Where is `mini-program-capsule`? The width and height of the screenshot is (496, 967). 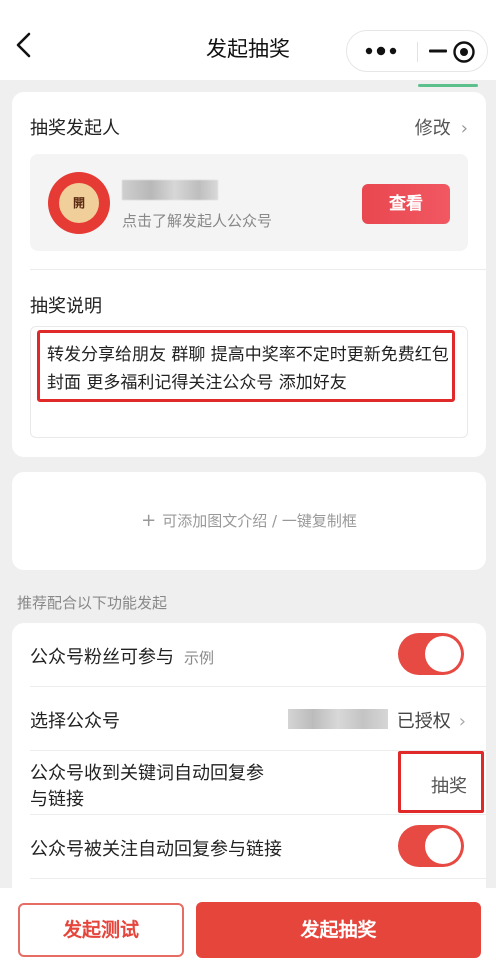
mini-program-capsule is located at coordinates (417, 51).